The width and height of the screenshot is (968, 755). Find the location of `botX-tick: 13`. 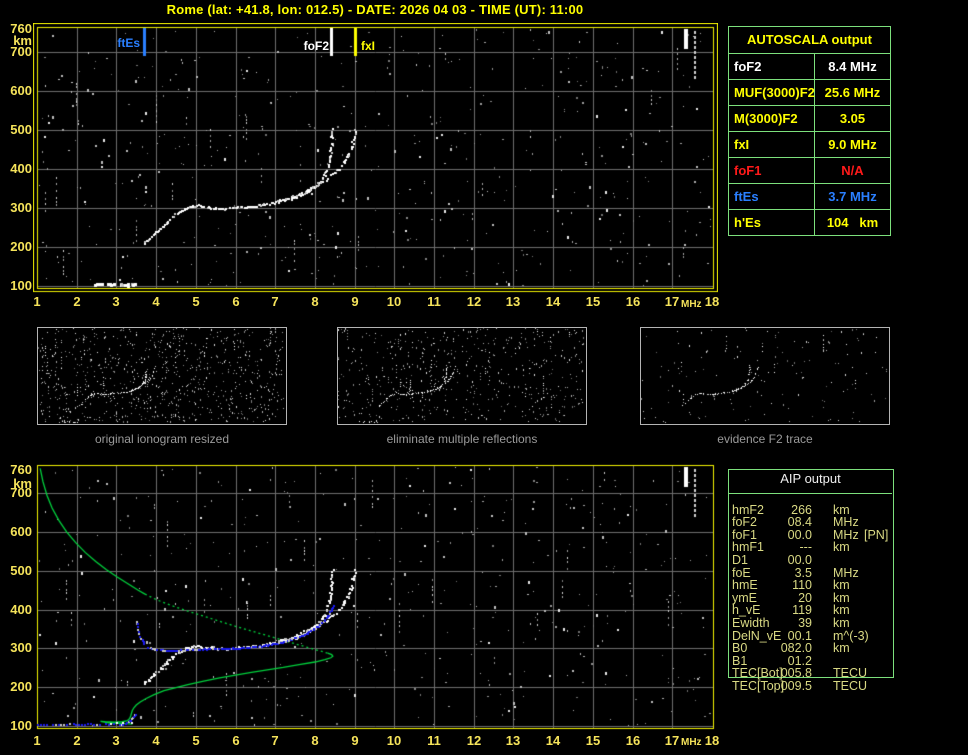

botX-tick: 13 is located at coordinates (513, 740).